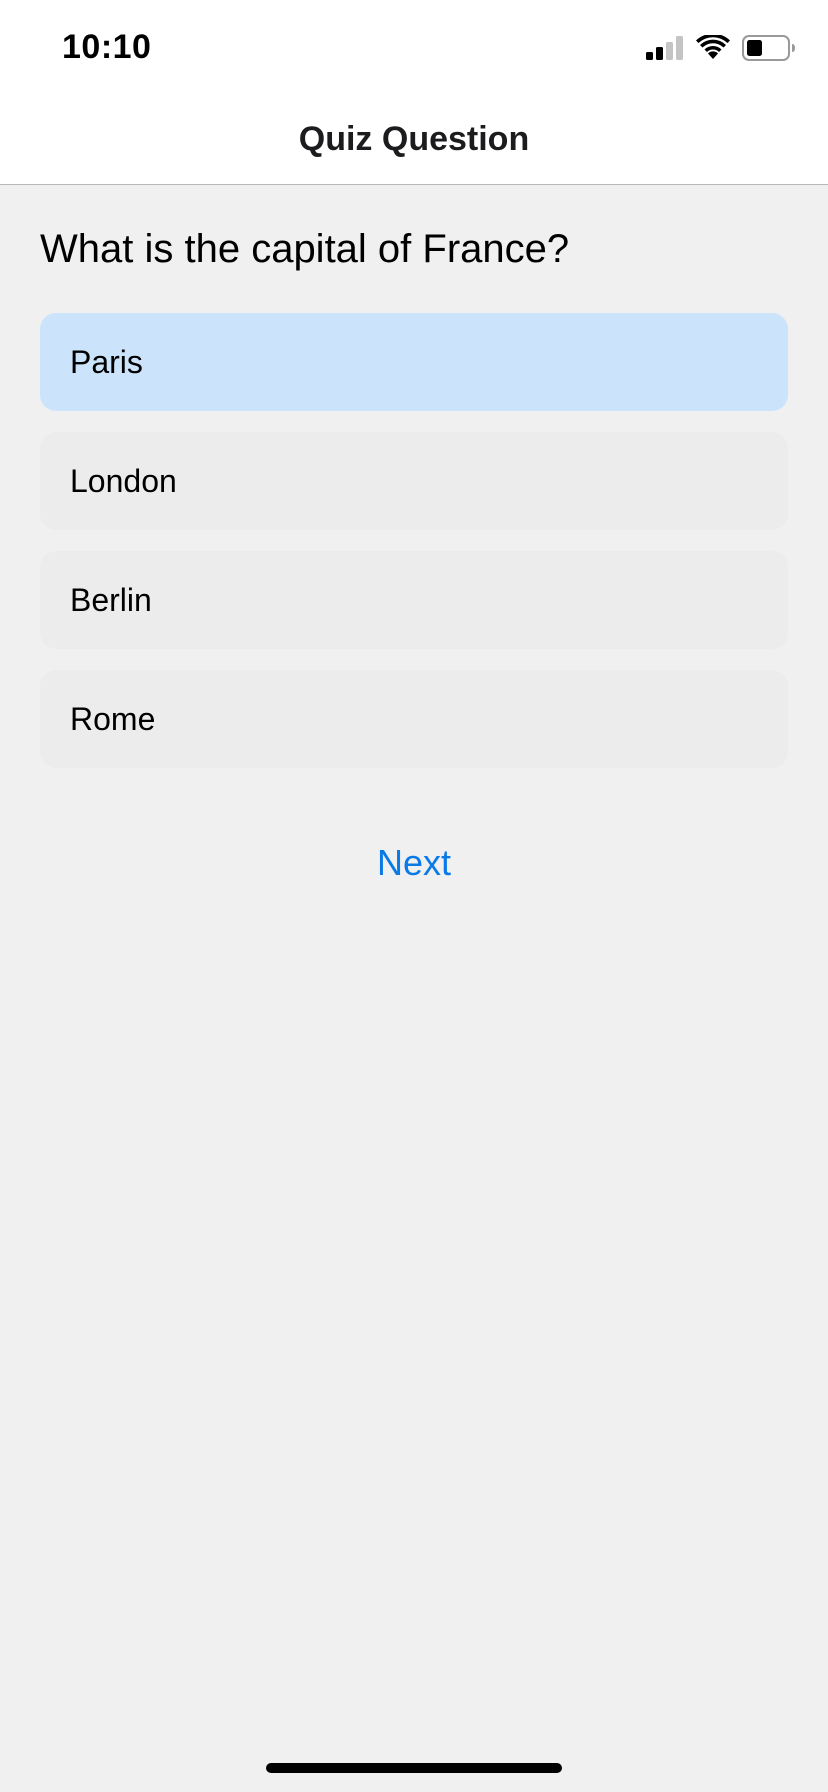  I want to click on option-label: Berlin, so click(111, 599).